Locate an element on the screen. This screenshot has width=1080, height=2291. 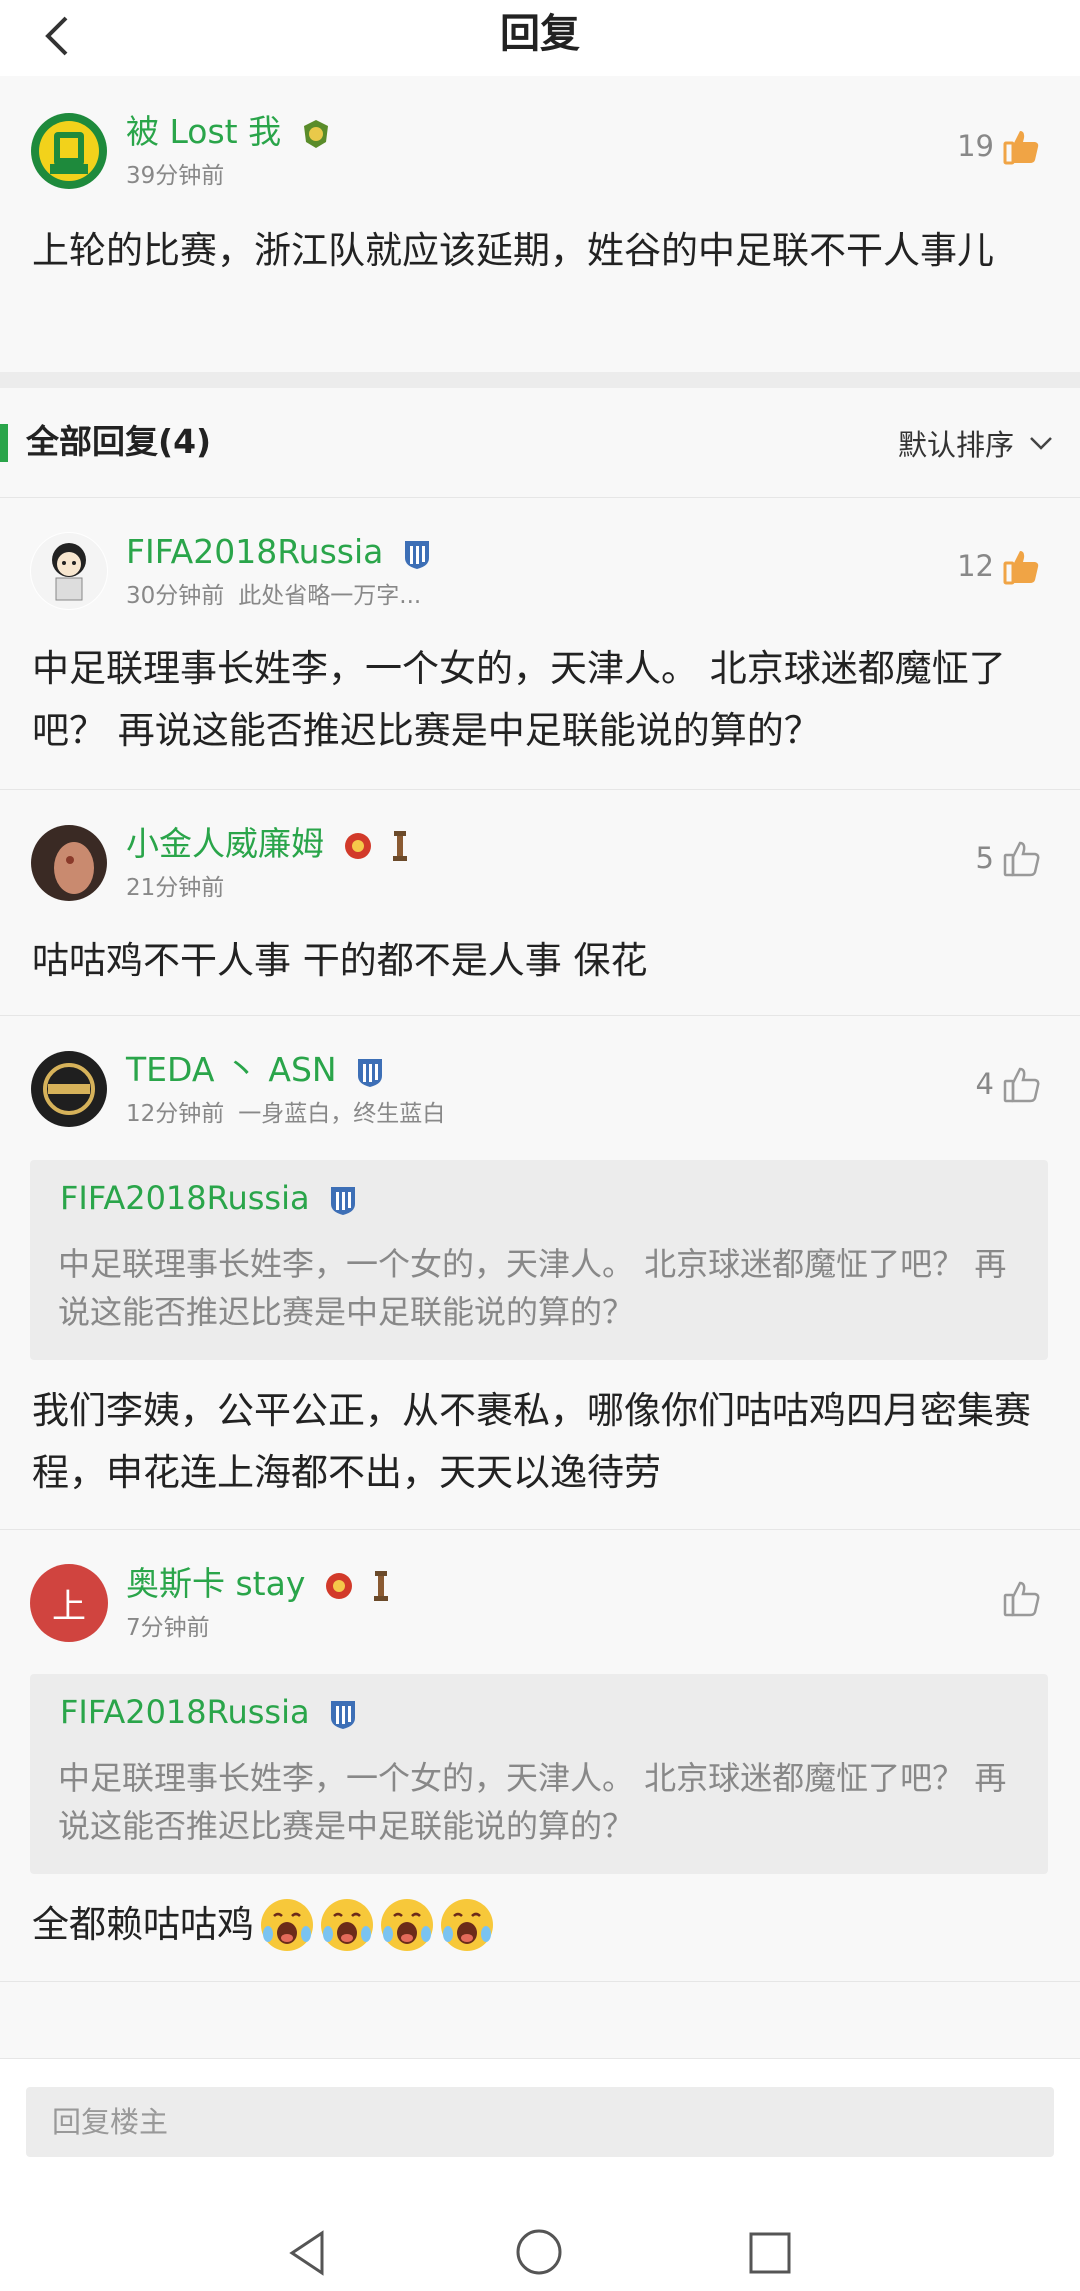
cartoon-avatar-icon is located at coordinates (69, 571).